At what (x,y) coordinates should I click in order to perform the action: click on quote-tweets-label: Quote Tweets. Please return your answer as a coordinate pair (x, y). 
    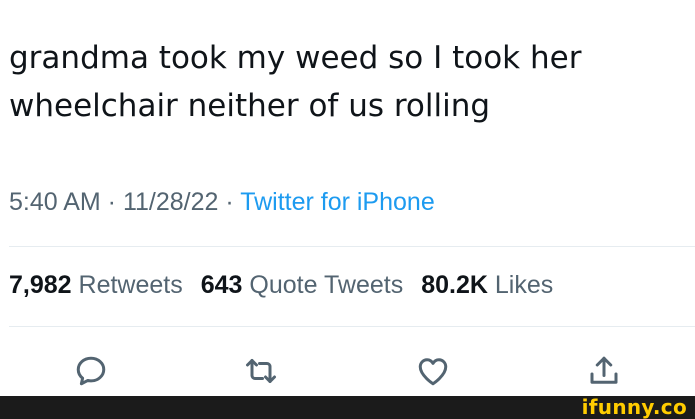
    Looking at the image, I should click on (326, 285).